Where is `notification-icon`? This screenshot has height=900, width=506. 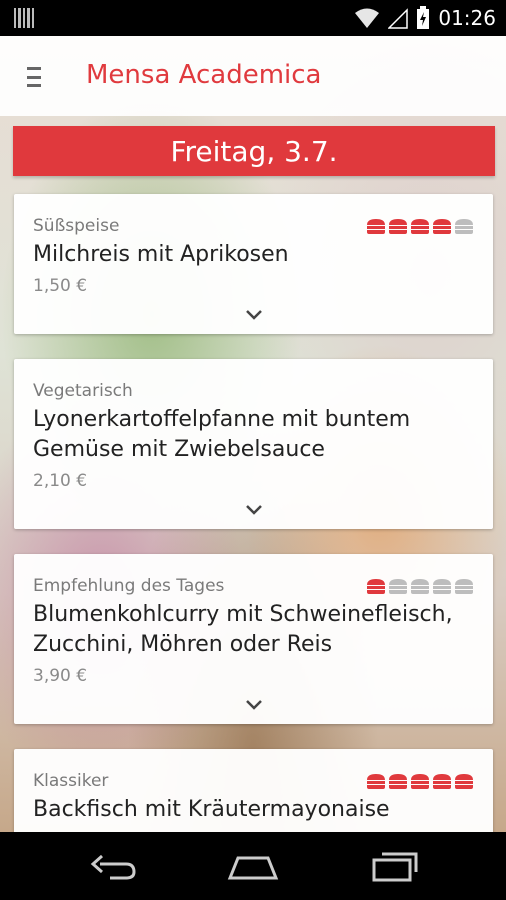 notification-icon is located at coordinates (24, 18).